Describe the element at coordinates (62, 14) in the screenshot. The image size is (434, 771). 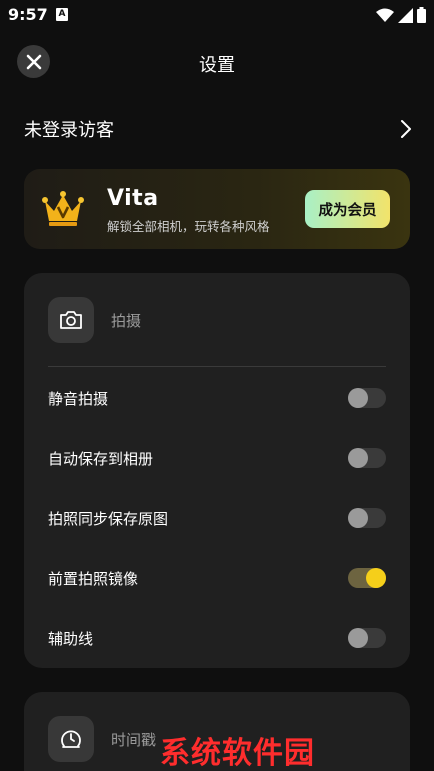
I see `notification-icon: A` at that location.